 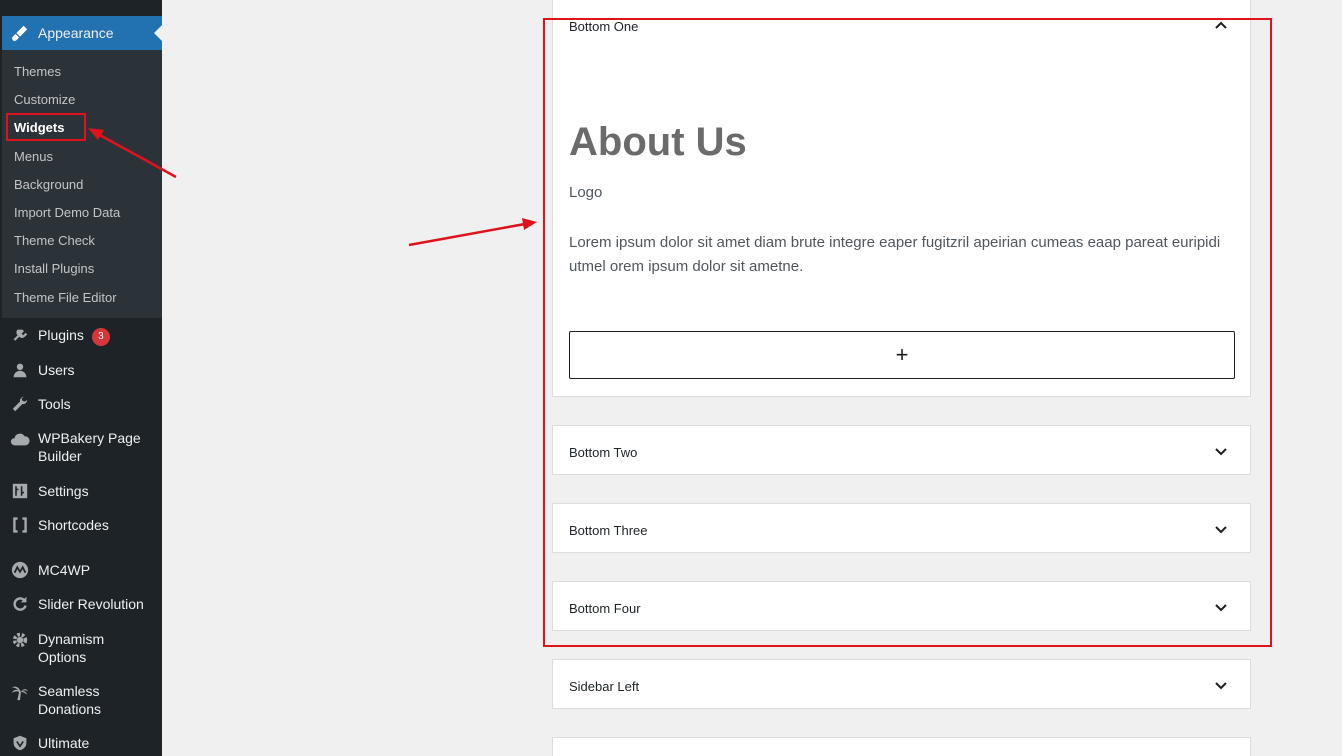 I want to click on menu-mc4wp-label: MC4WP, so click(x=64, y=570).